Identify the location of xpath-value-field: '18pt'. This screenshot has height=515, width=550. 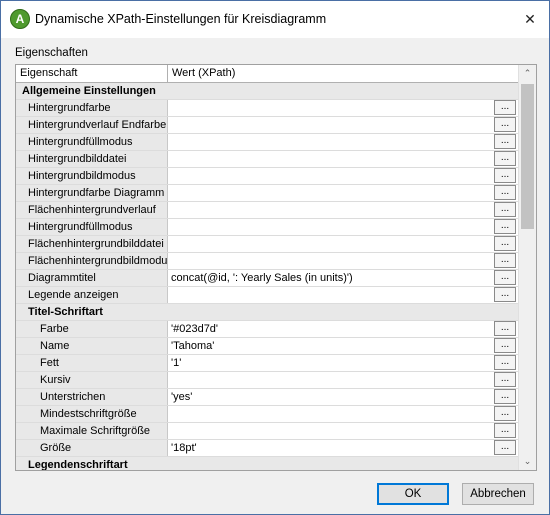
(331, 448).